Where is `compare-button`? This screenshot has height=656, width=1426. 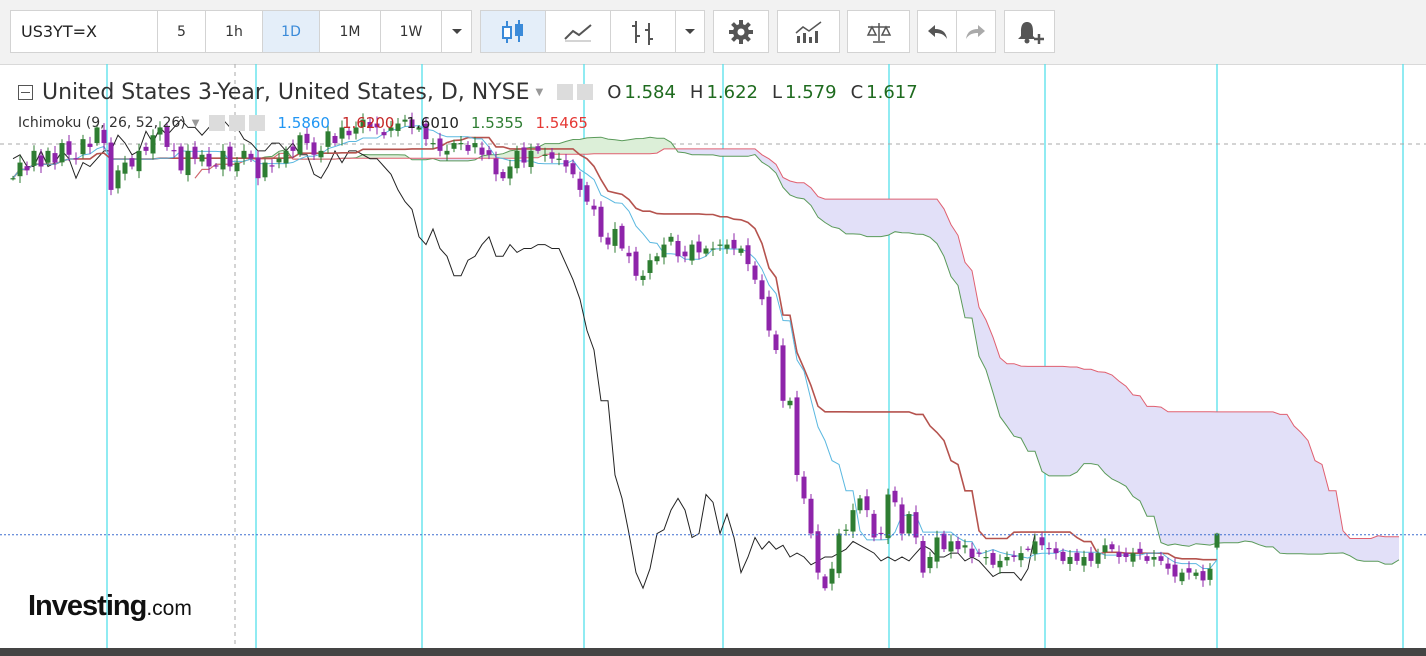
compare-button is located at coordinates (878, 31).